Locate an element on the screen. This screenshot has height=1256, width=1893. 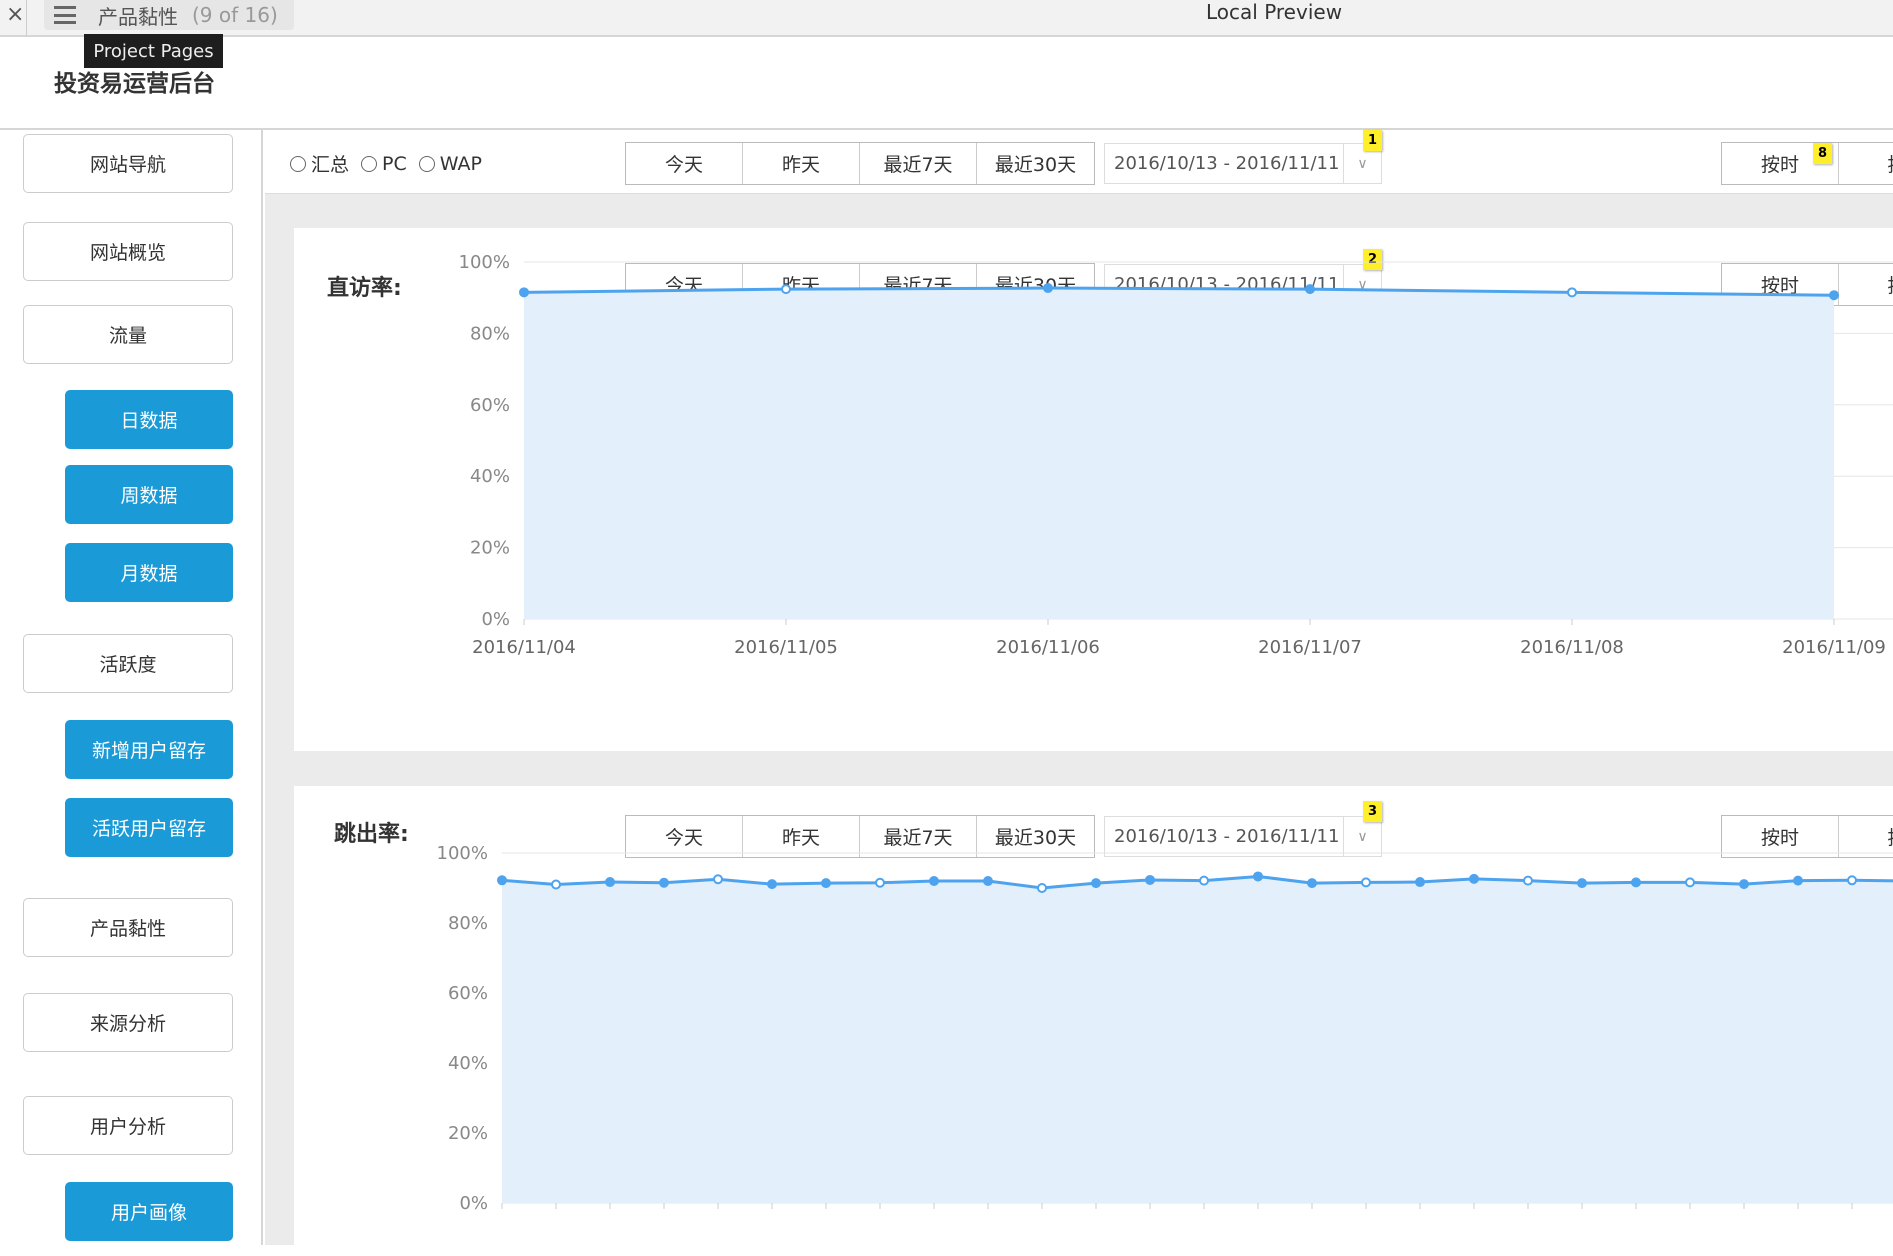
radio-label: 汇总 is located at coordinates (330, 165).